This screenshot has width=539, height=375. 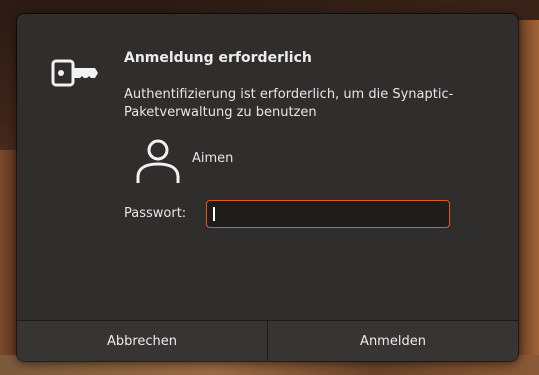 I want to click on authenticate-button: Anmelden, so click(x=393, y=341).